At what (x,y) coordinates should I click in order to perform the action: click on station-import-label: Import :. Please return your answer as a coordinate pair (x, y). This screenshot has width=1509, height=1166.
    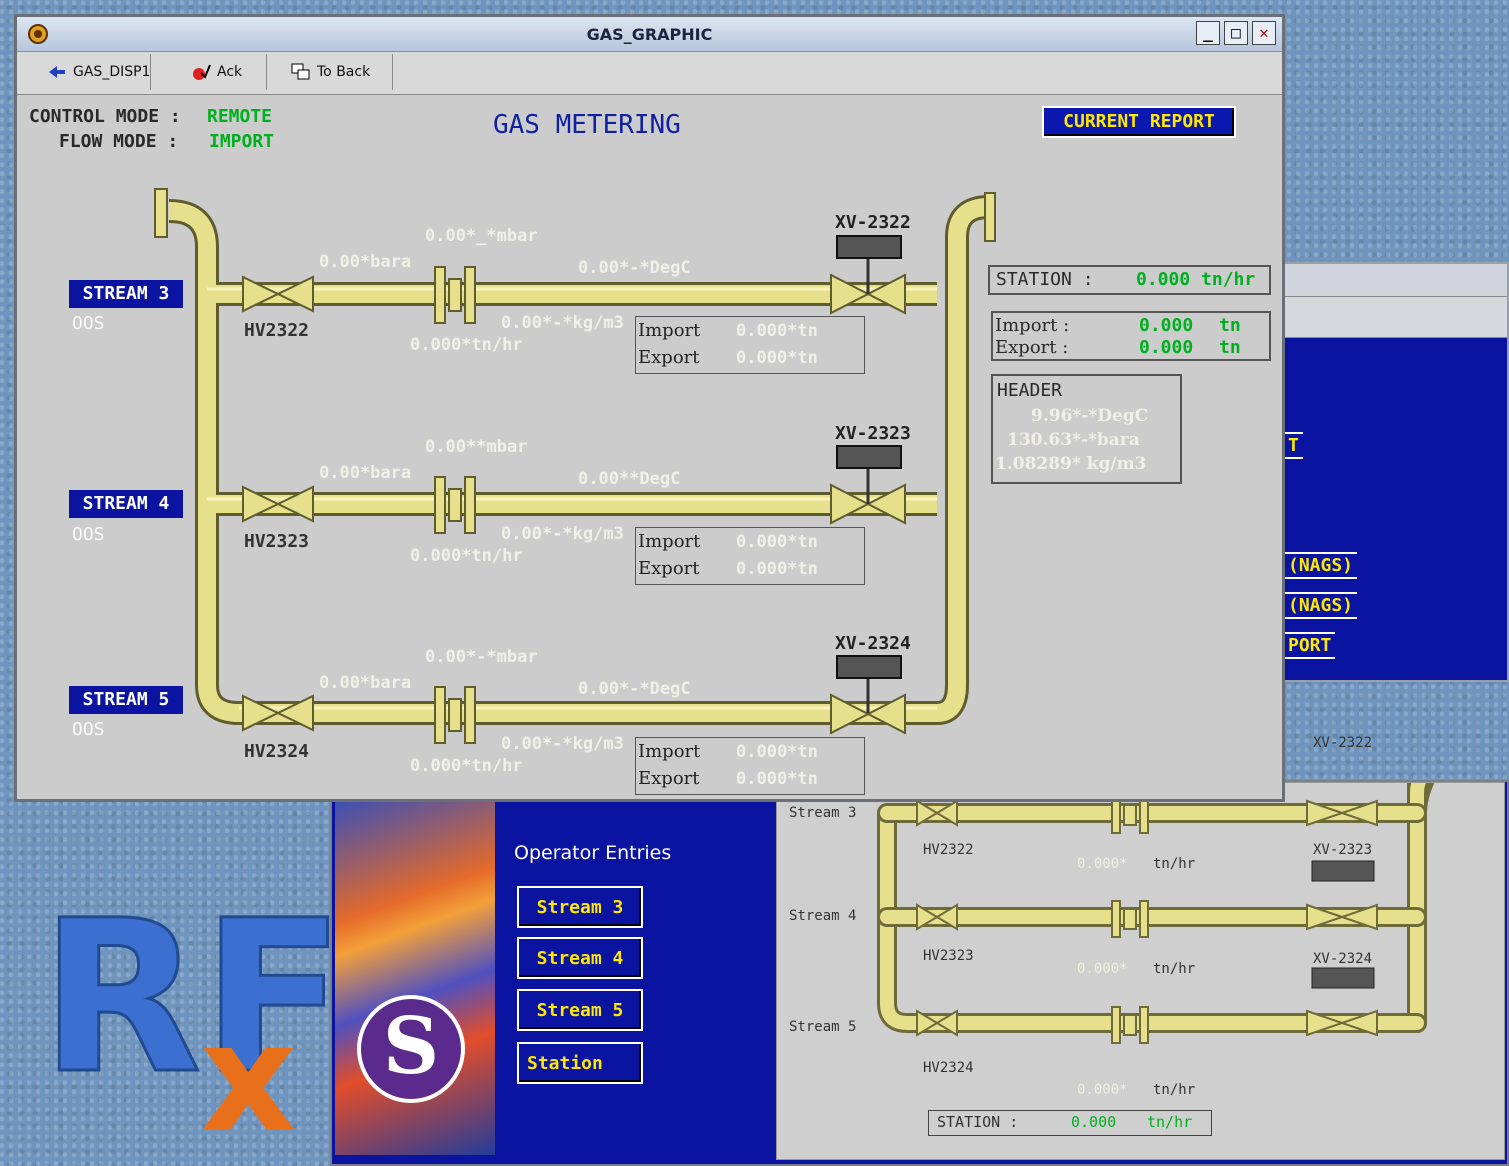
    Looking at the image, I should click on (1032, 325).